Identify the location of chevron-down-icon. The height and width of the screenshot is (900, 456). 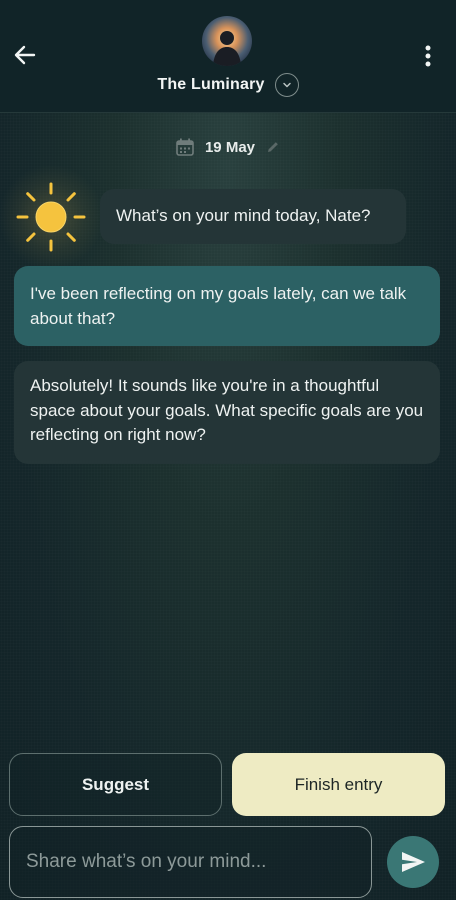
(286, 85).